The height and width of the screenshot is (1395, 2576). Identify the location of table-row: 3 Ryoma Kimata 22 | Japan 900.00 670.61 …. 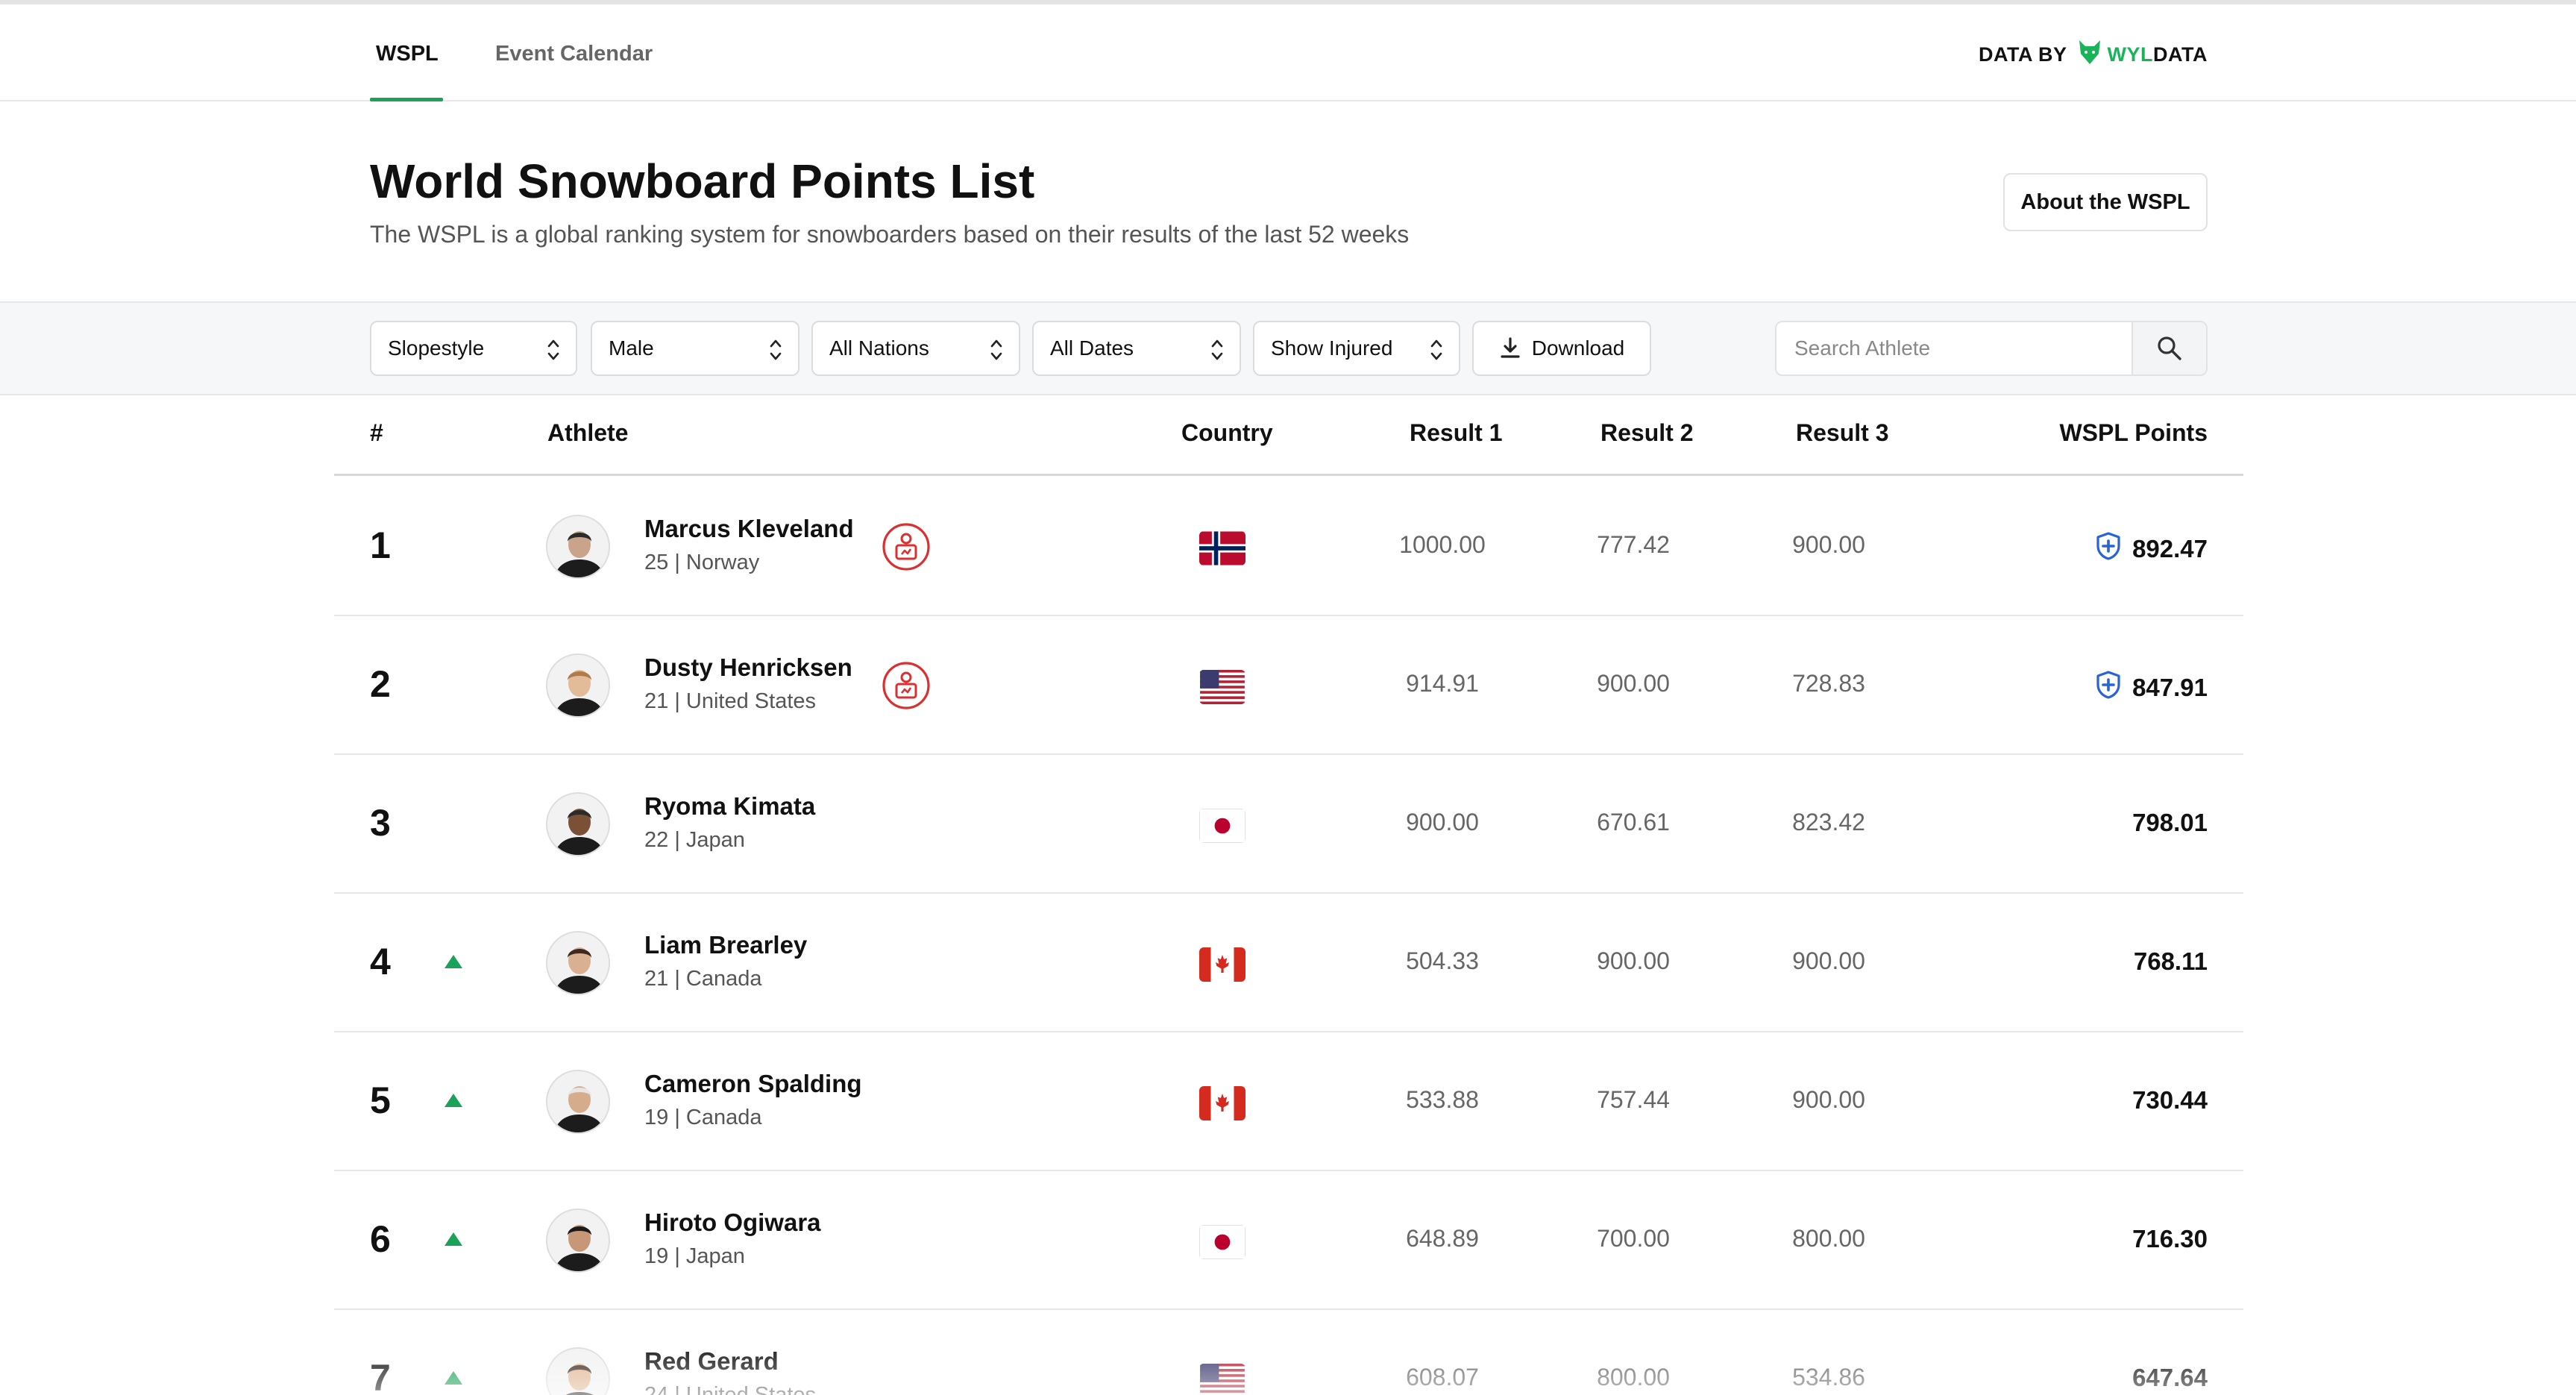
(1289, 824).